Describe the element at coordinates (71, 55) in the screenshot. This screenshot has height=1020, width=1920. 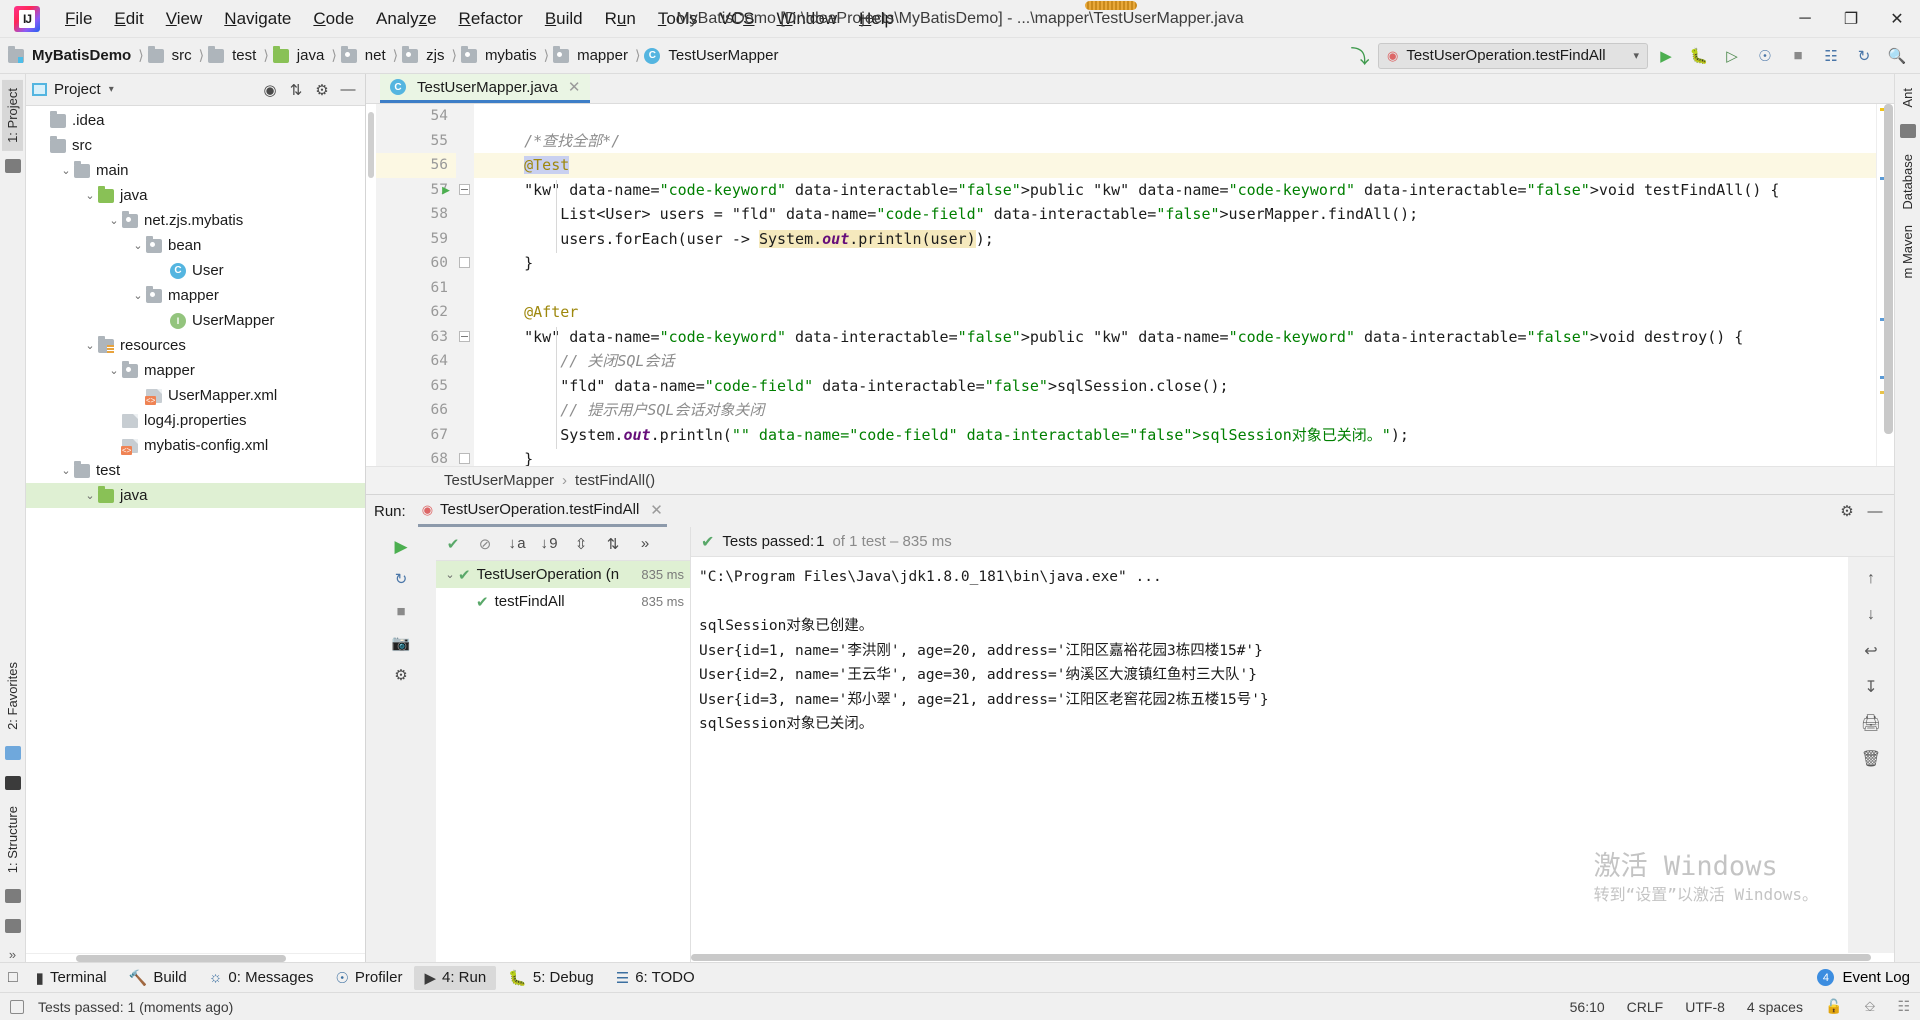
I see `breadcrumb-module: MyBatisDemo` at that location.